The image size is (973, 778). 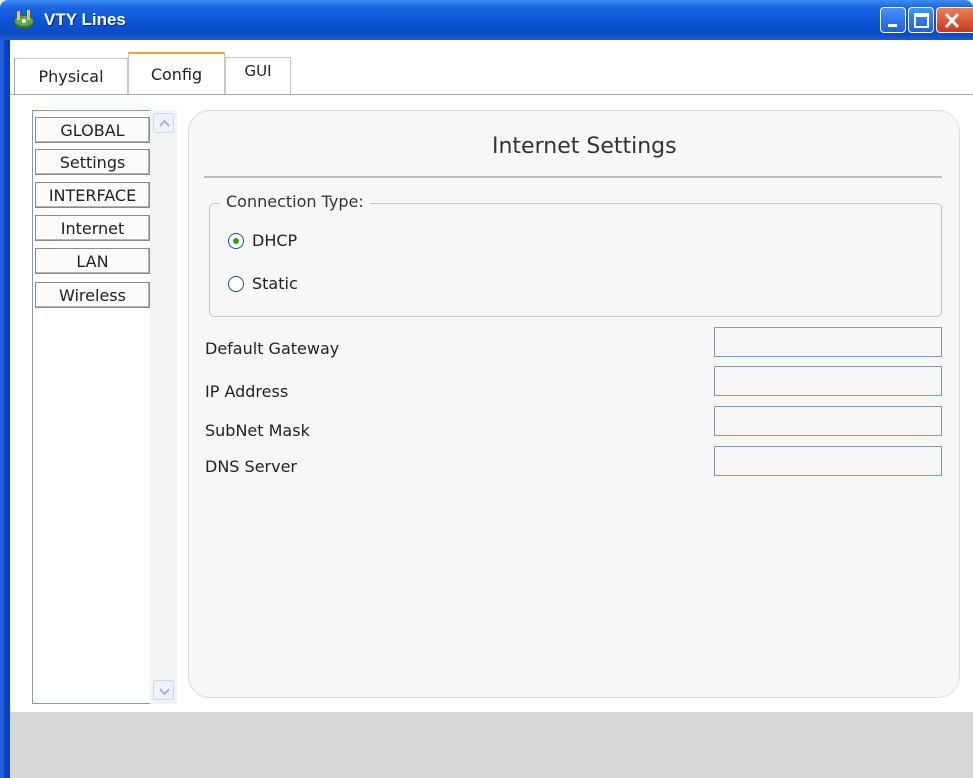 I want to click on dns-server-label: DNS Server, so click(x=251, y=466).